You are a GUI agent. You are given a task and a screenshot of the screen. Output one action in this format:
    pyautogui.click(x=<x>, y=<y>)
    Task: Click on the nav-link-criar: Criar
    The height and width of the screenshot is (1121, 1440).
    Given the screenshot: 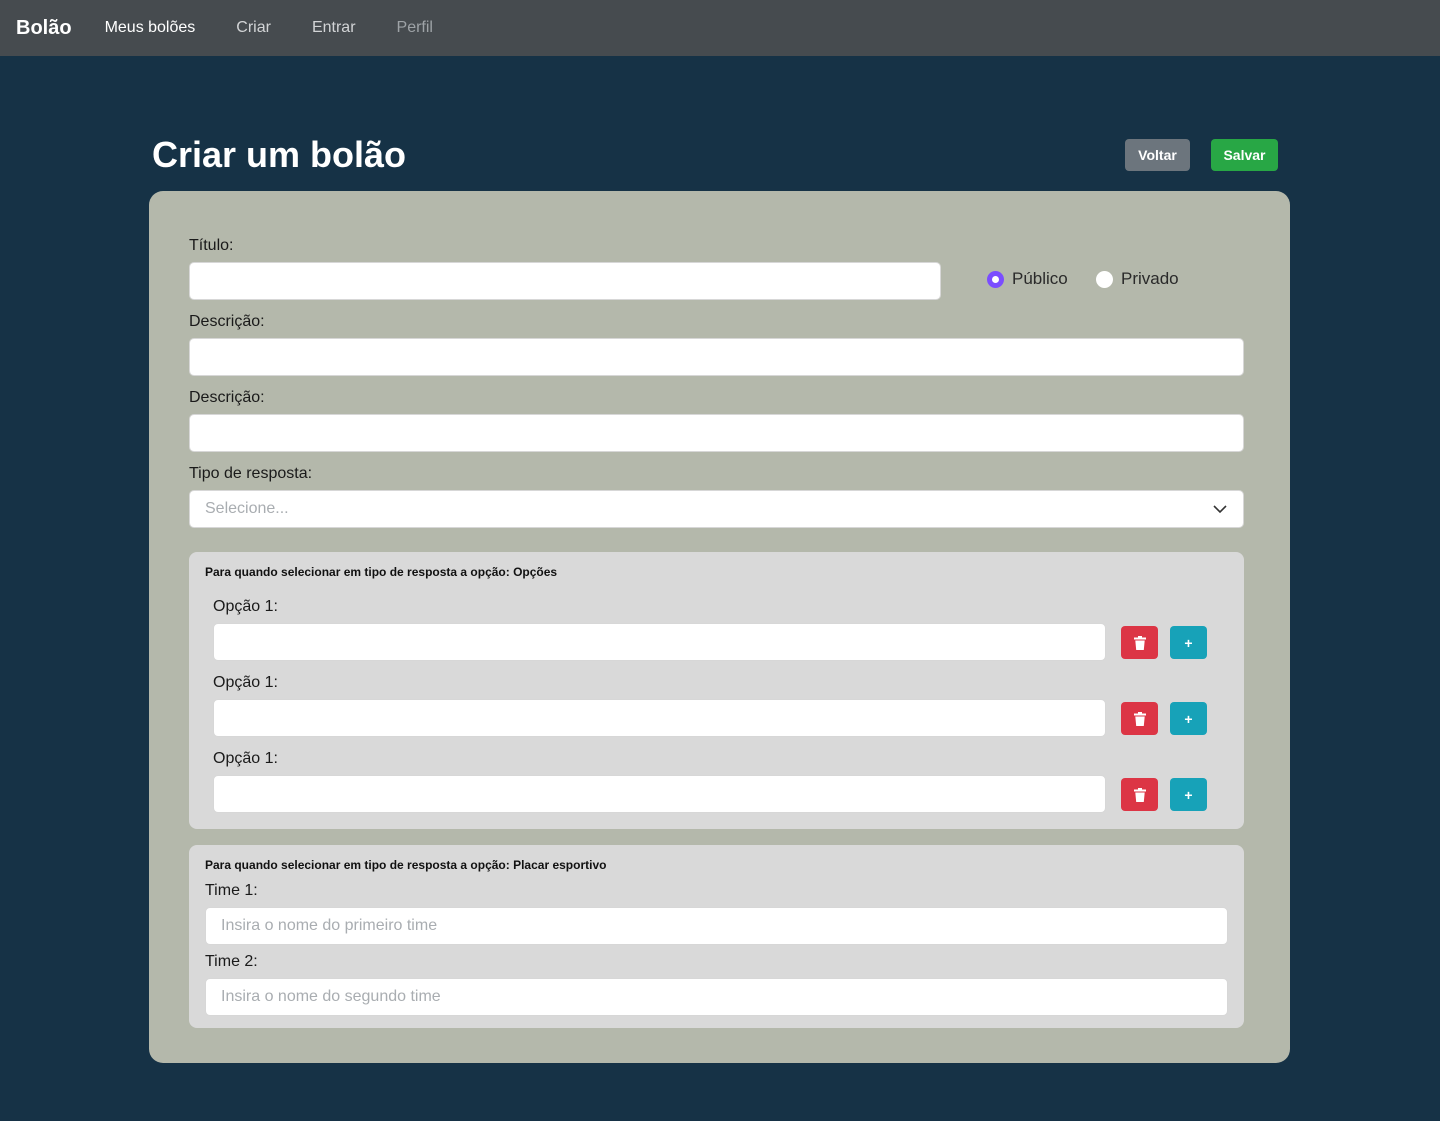 What is the action you would take?
    pyautogui.click(x=253, y=28)
    